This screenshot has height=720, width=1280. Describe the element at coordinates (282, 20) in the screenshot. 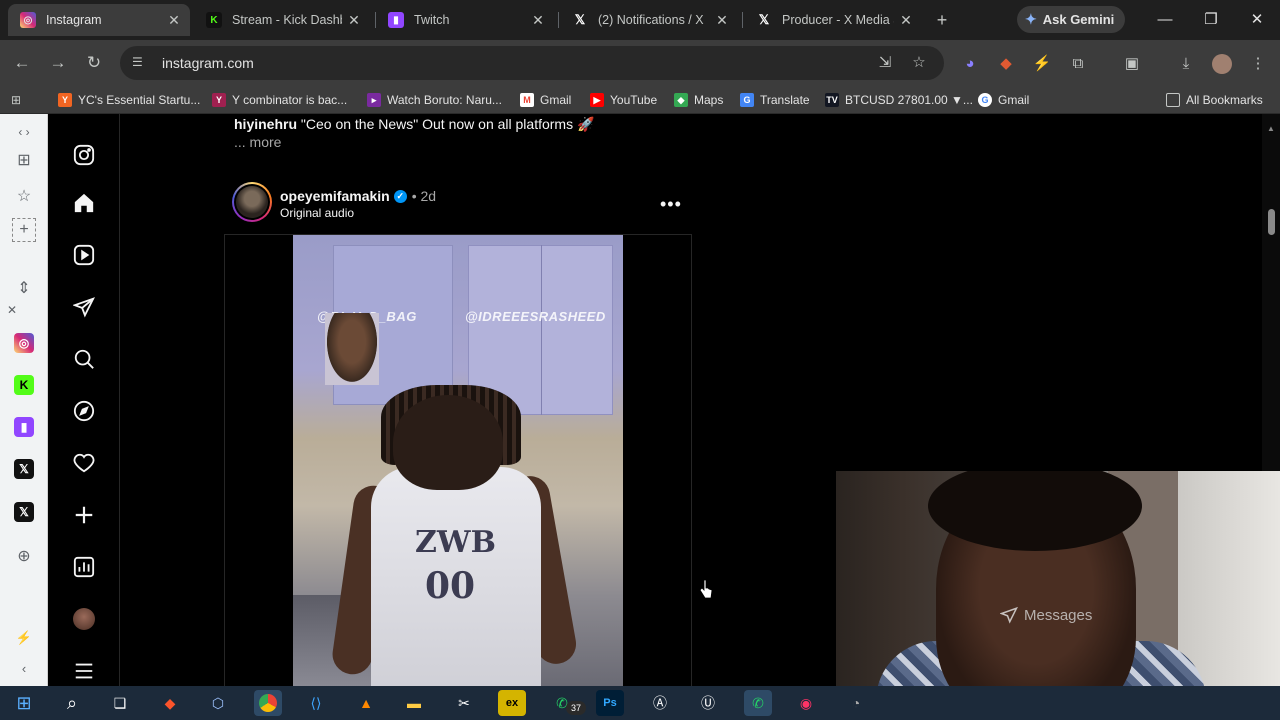

I see `tab-kick: K Stream - Kick Dashbo ✕` at that location.